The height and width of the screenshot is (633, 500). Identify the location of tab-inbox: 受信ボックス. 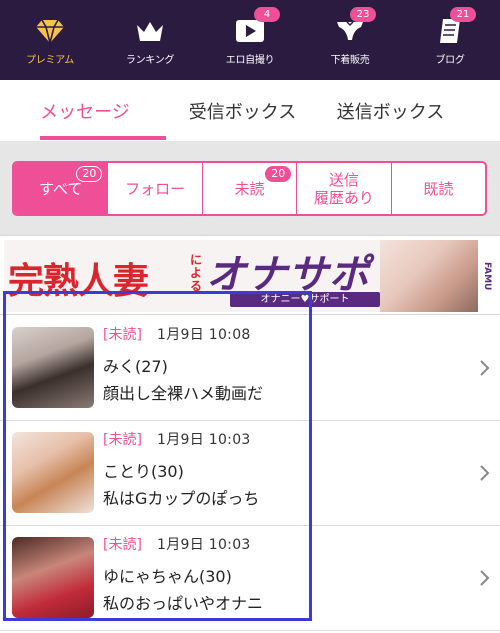
(242, 111).